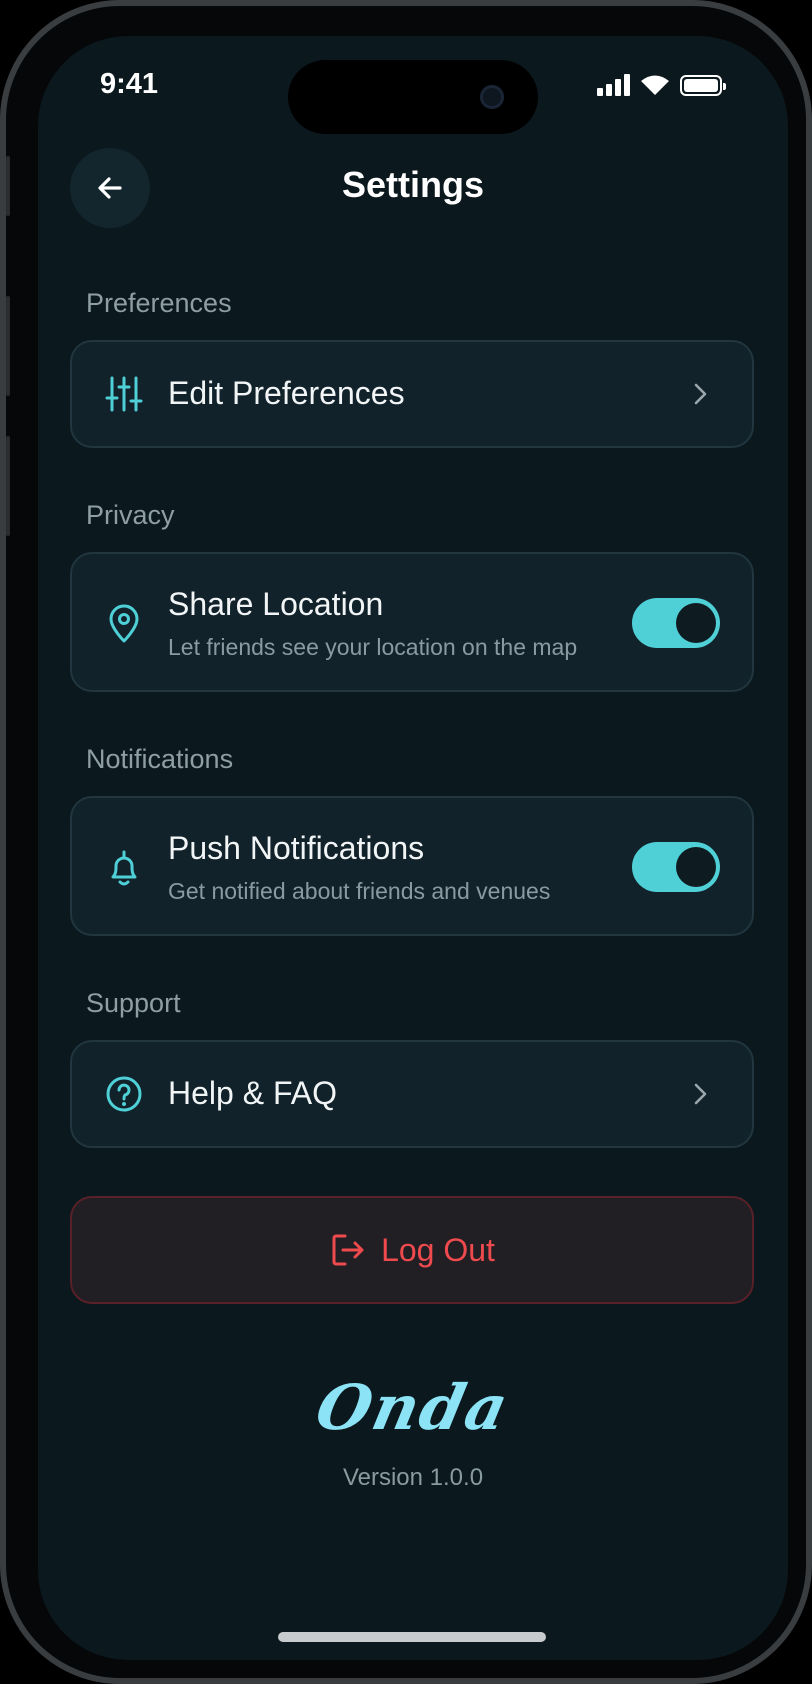 This screenshot has height=1684, width=812. What do you see at coordinates (655, 85) in the screenshot?
I see `wifi-icon` at bounding box center [655, 85].